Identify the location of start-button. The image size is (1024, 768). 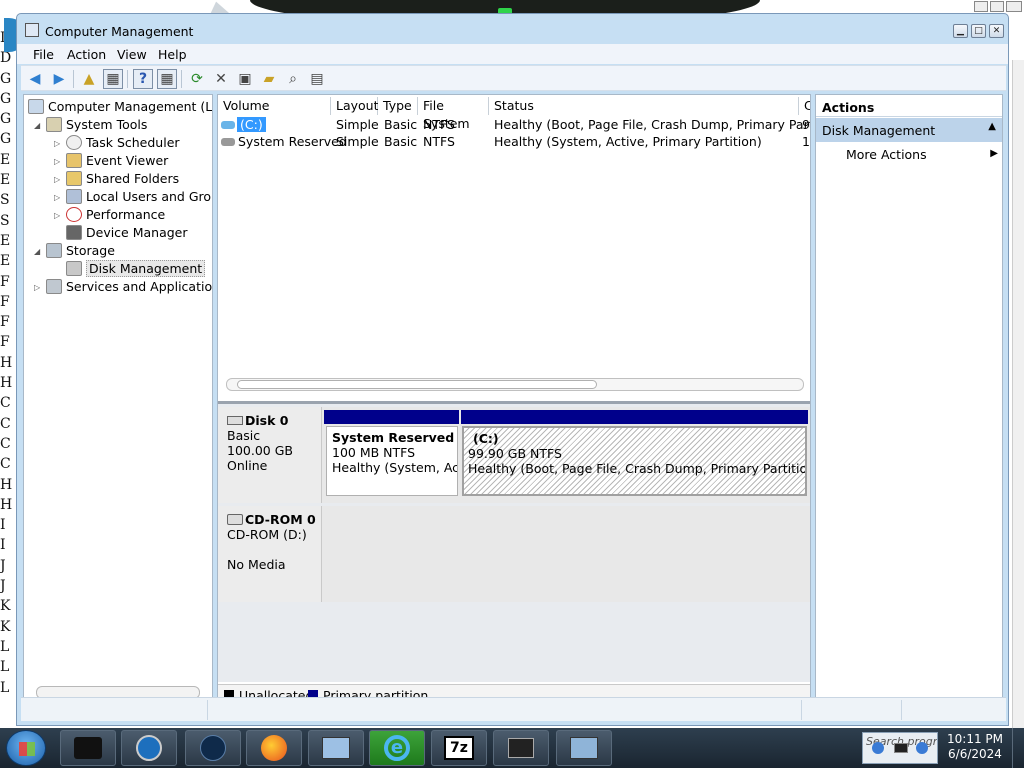
(26, 748).